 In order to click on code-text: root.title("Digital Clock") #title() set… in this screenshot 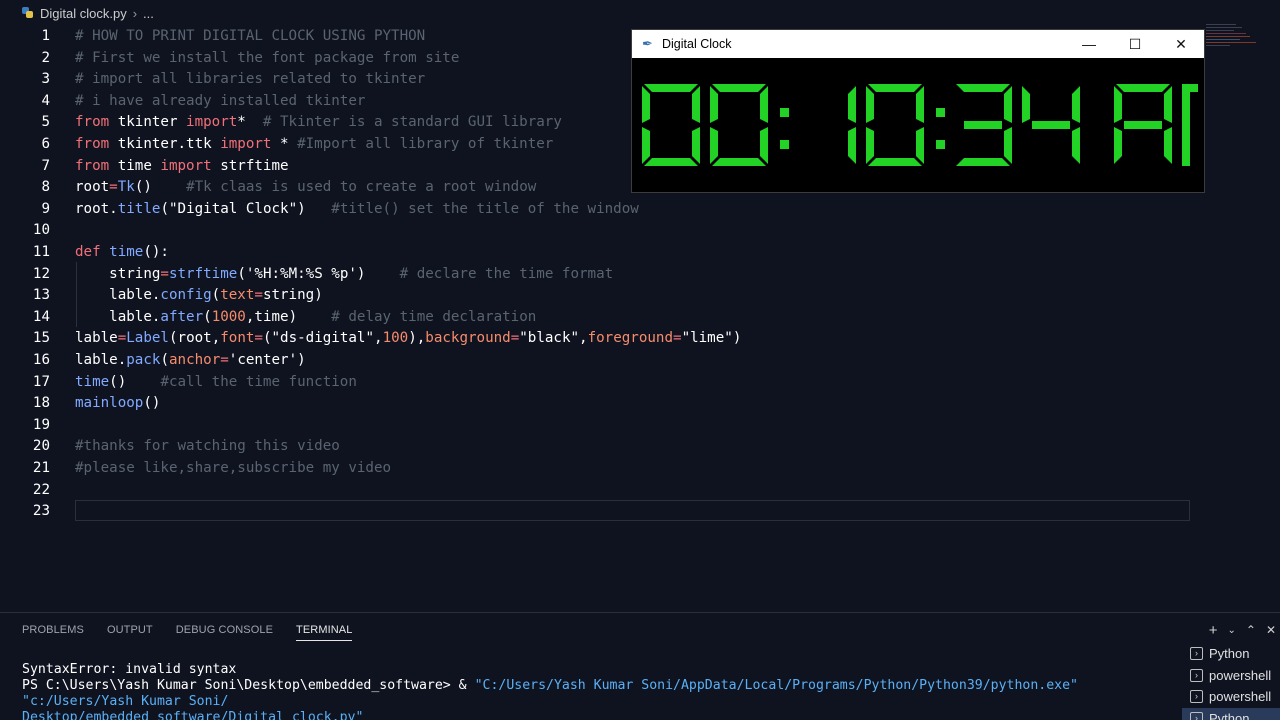, I will do `click(357, 210)`.